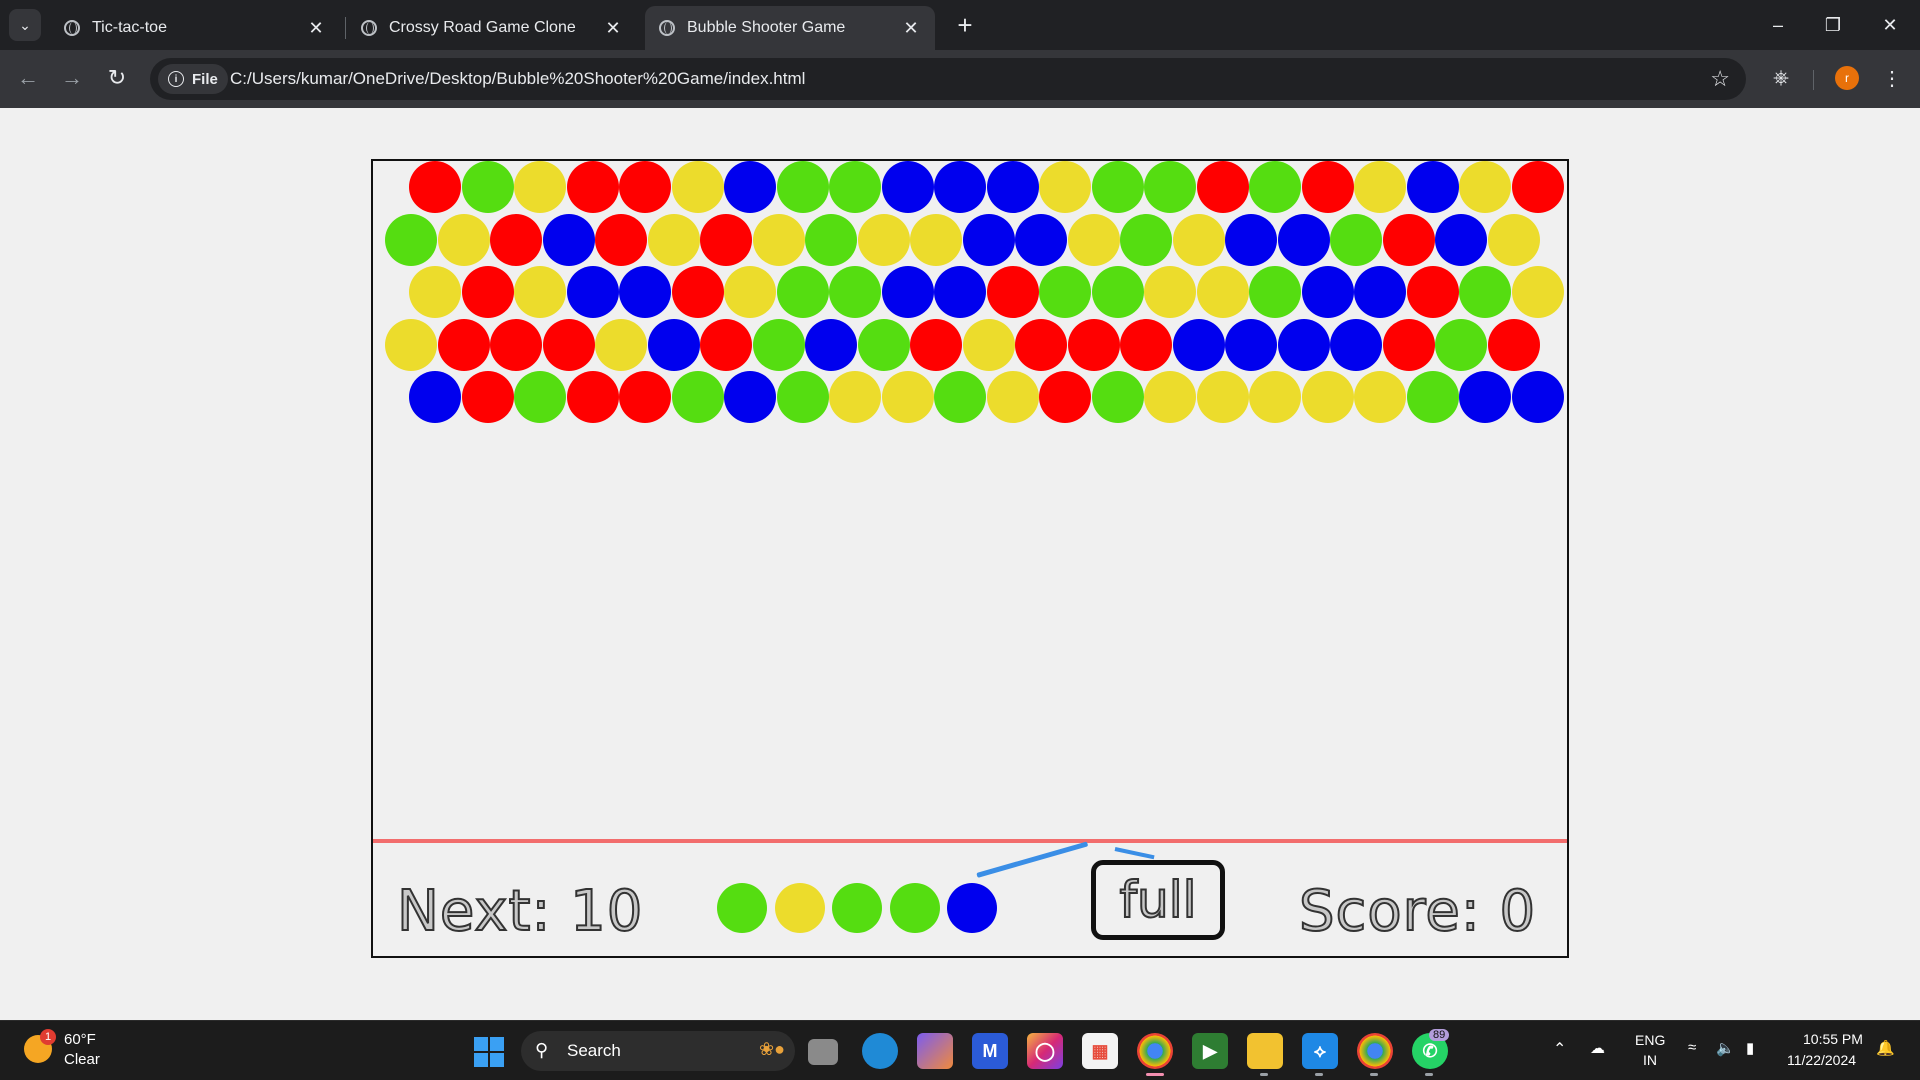 This screenshot has width=1920, height=1080. Describe the element at coordinates (80, 1039) in the screenshot. I see `weather-temperature: 60°F` at that location.